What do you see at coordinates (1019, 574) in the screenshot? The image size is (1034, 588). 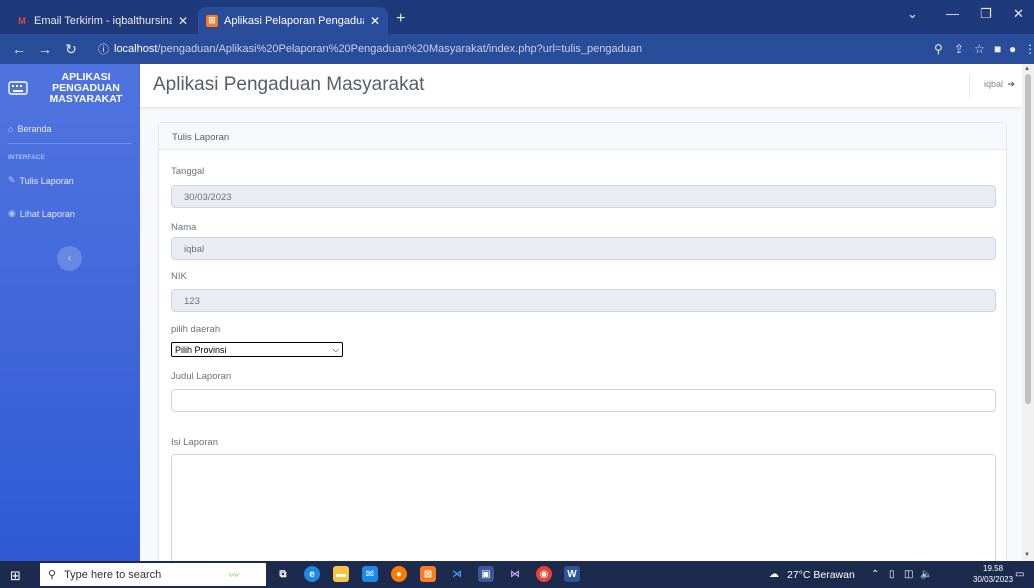 I see `notification-icon: ▭` at bounding box center [1019, 574].